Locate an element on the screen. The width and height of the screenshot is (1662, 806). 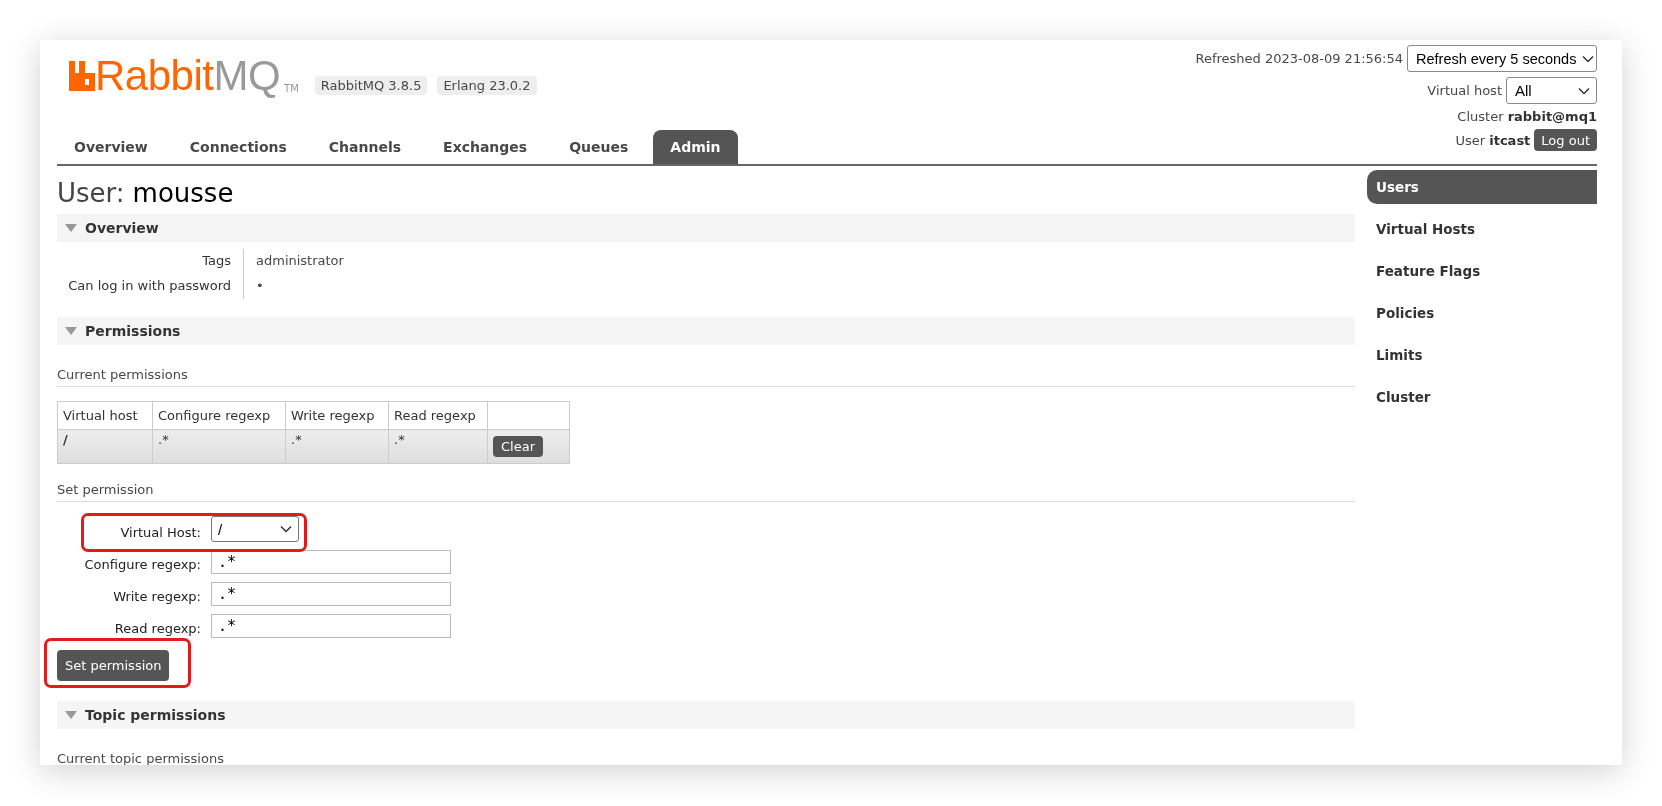
field-label: Configure regexp: is located at coordinates (142, 564).